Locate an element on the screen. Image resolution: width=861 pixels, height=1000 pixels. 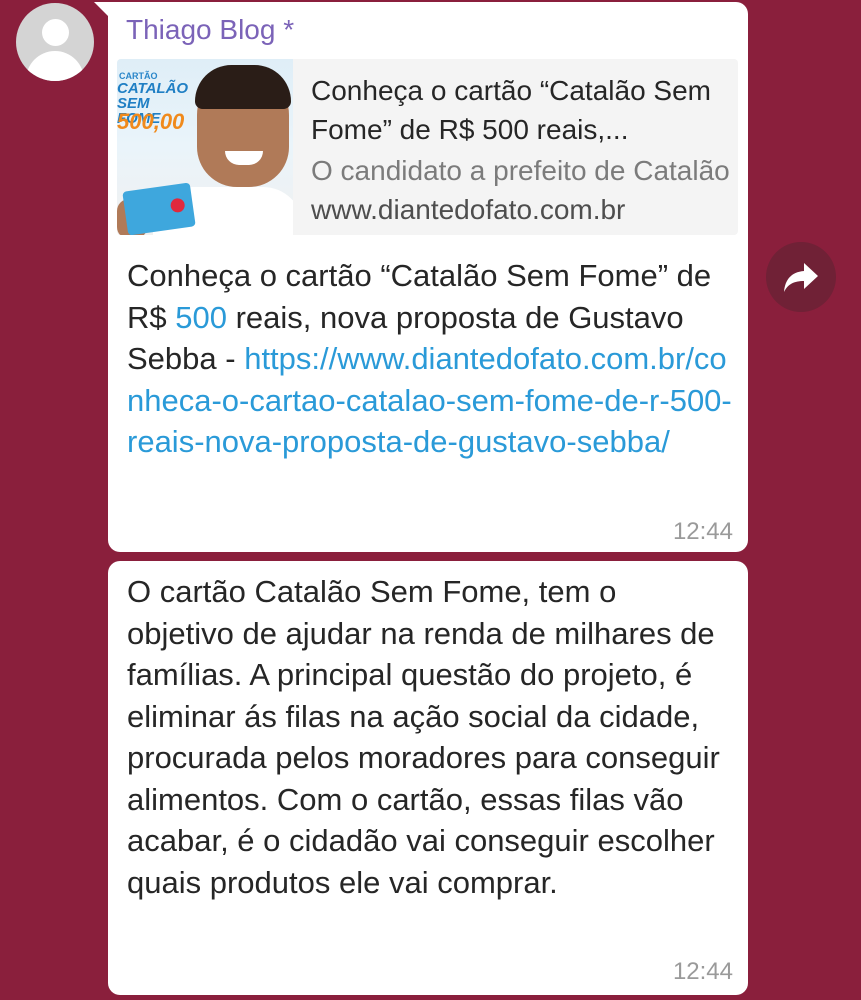
link-preview-thumbnail: CARTÃO CATALÃO SEM FOME 500,00 is located at coordinates (205, 147).